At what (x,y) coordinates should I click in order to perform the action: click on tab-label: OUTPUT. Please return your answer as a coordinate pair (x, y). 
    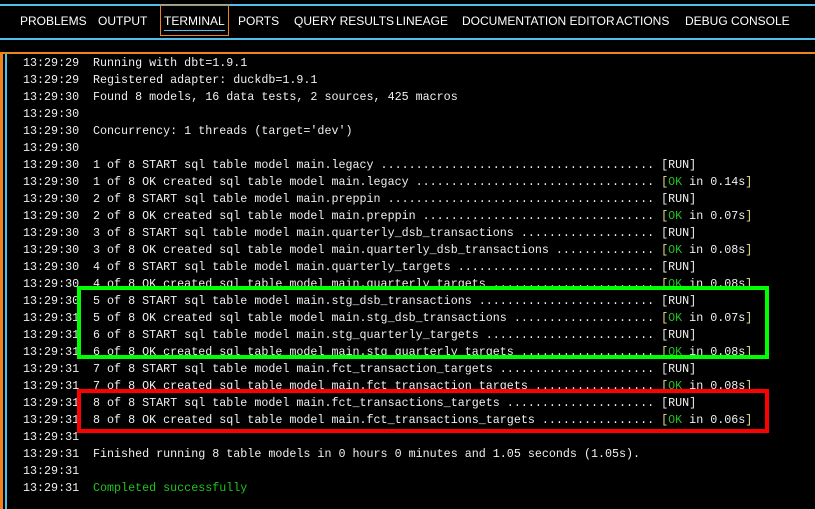
    Looking at the image, I should click on (123, 21).